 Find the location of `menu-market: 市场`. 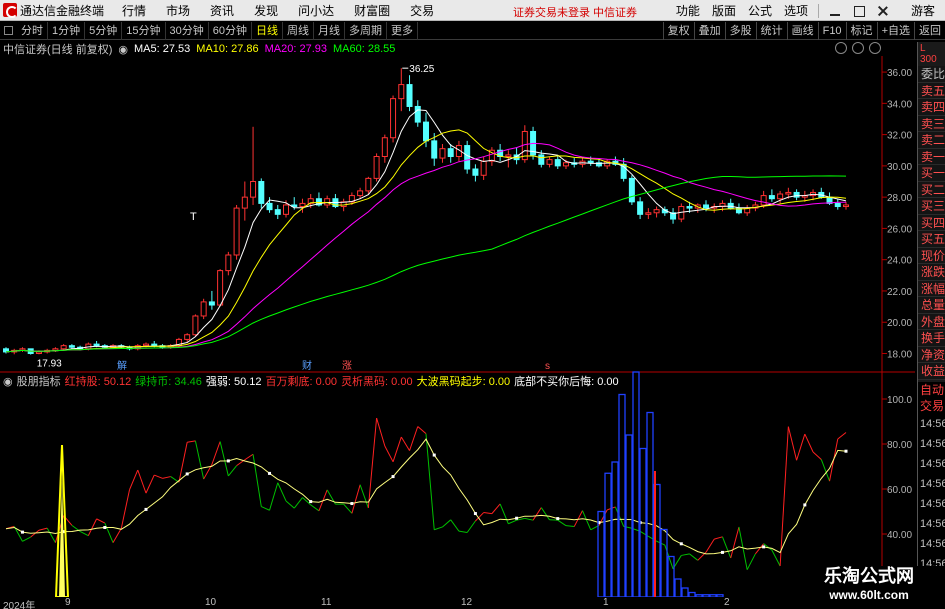

menu-market: 市场 is located at coordinates (178, 10).